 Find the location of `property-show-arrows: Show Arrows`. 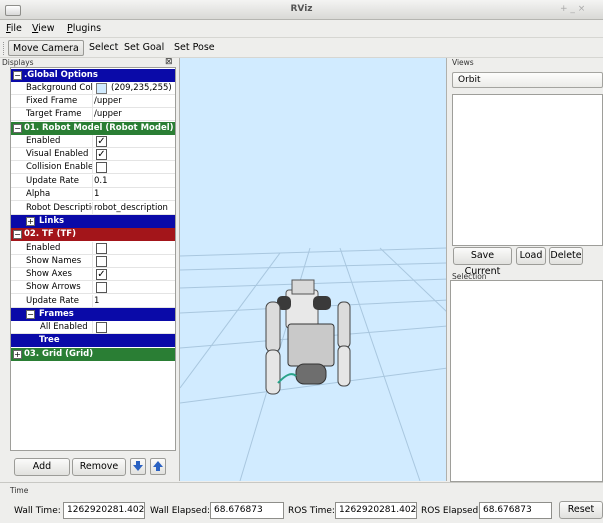

property-show-arrows: Show Arrows is located at coordinates (93, 287).